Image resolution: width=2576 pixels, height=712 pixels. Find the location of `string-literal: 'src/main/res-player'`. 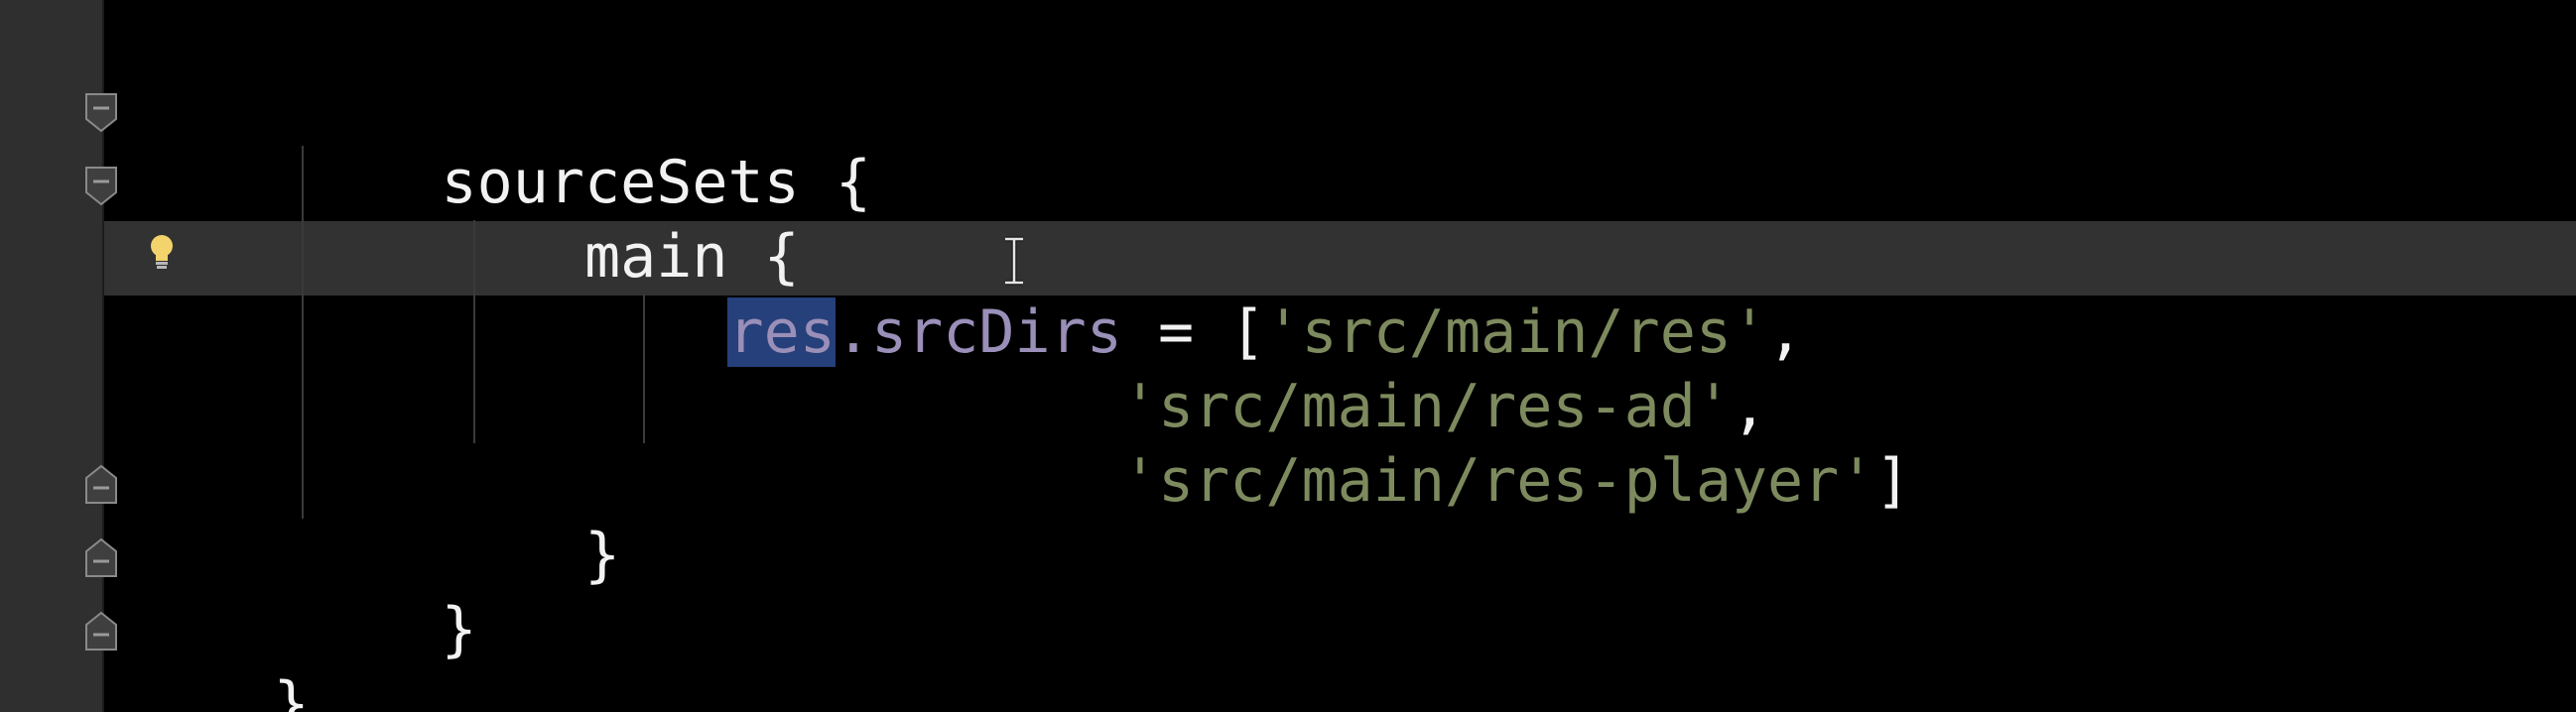

string-literal: 'src/main/res-player' is located at coordinates (1498, 481).